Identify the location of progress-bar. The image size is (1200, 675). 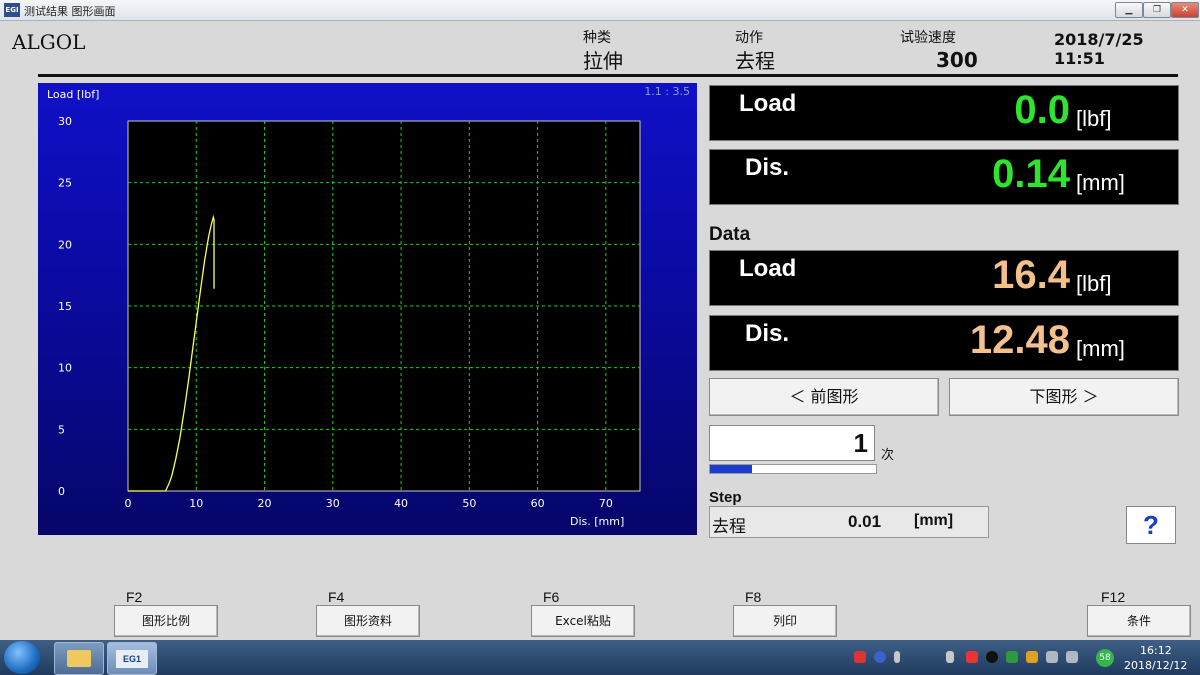
(793, 469).